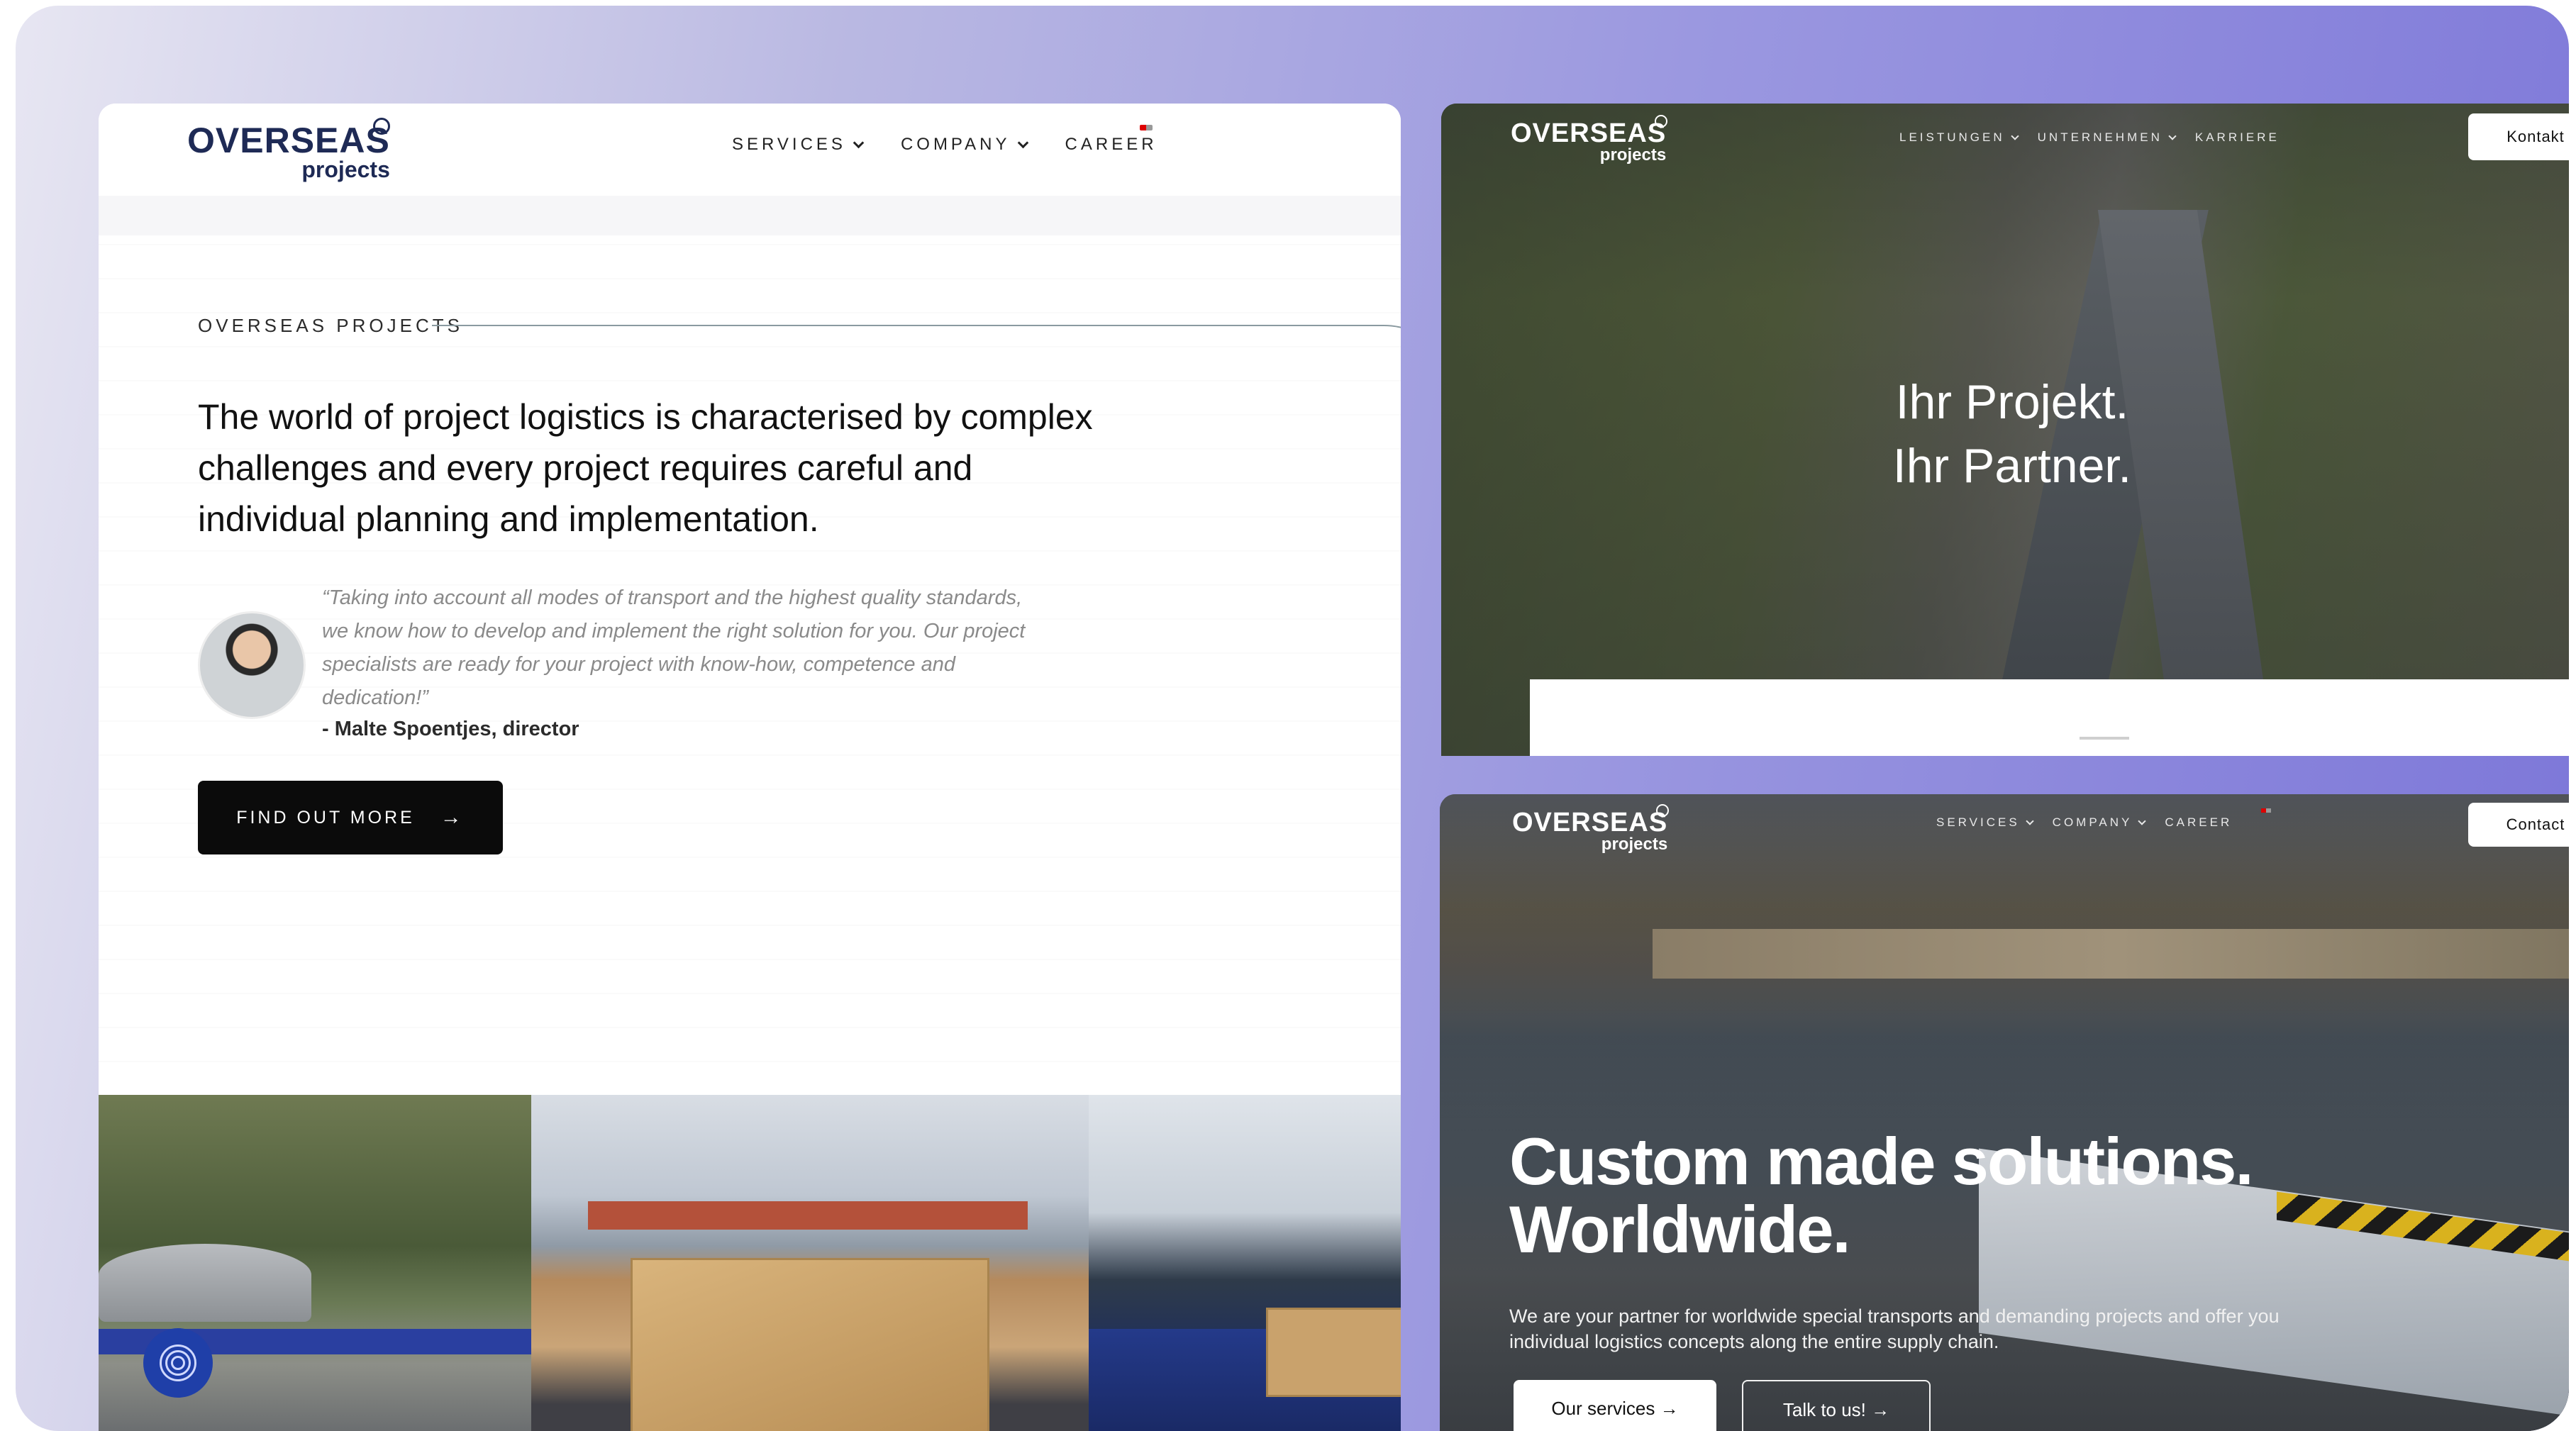 This screenshot has height=1431, width=2576. What do you see at coordinates (750, 215) in the screenshot?
I see `section-divider` at bounding box center [750, 215].